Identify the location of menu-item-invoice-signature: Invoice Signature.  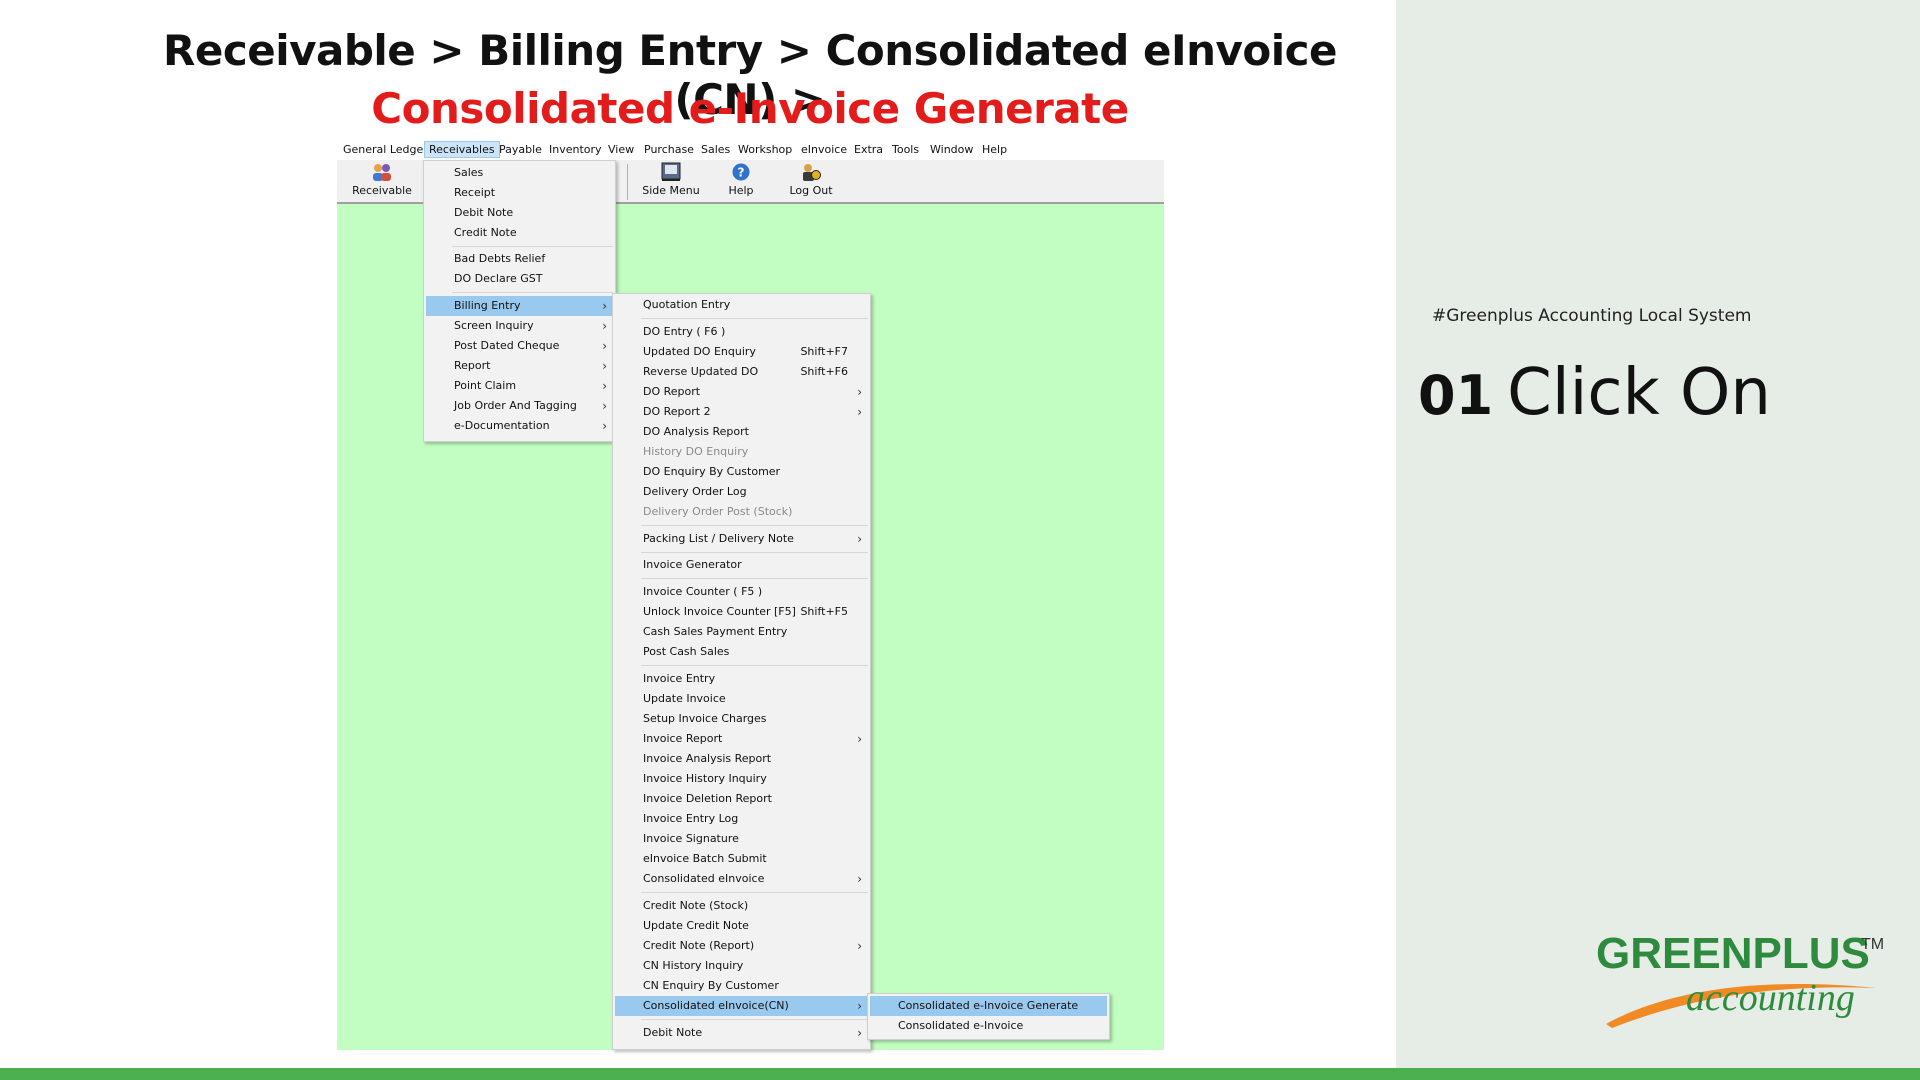
(741, 839).